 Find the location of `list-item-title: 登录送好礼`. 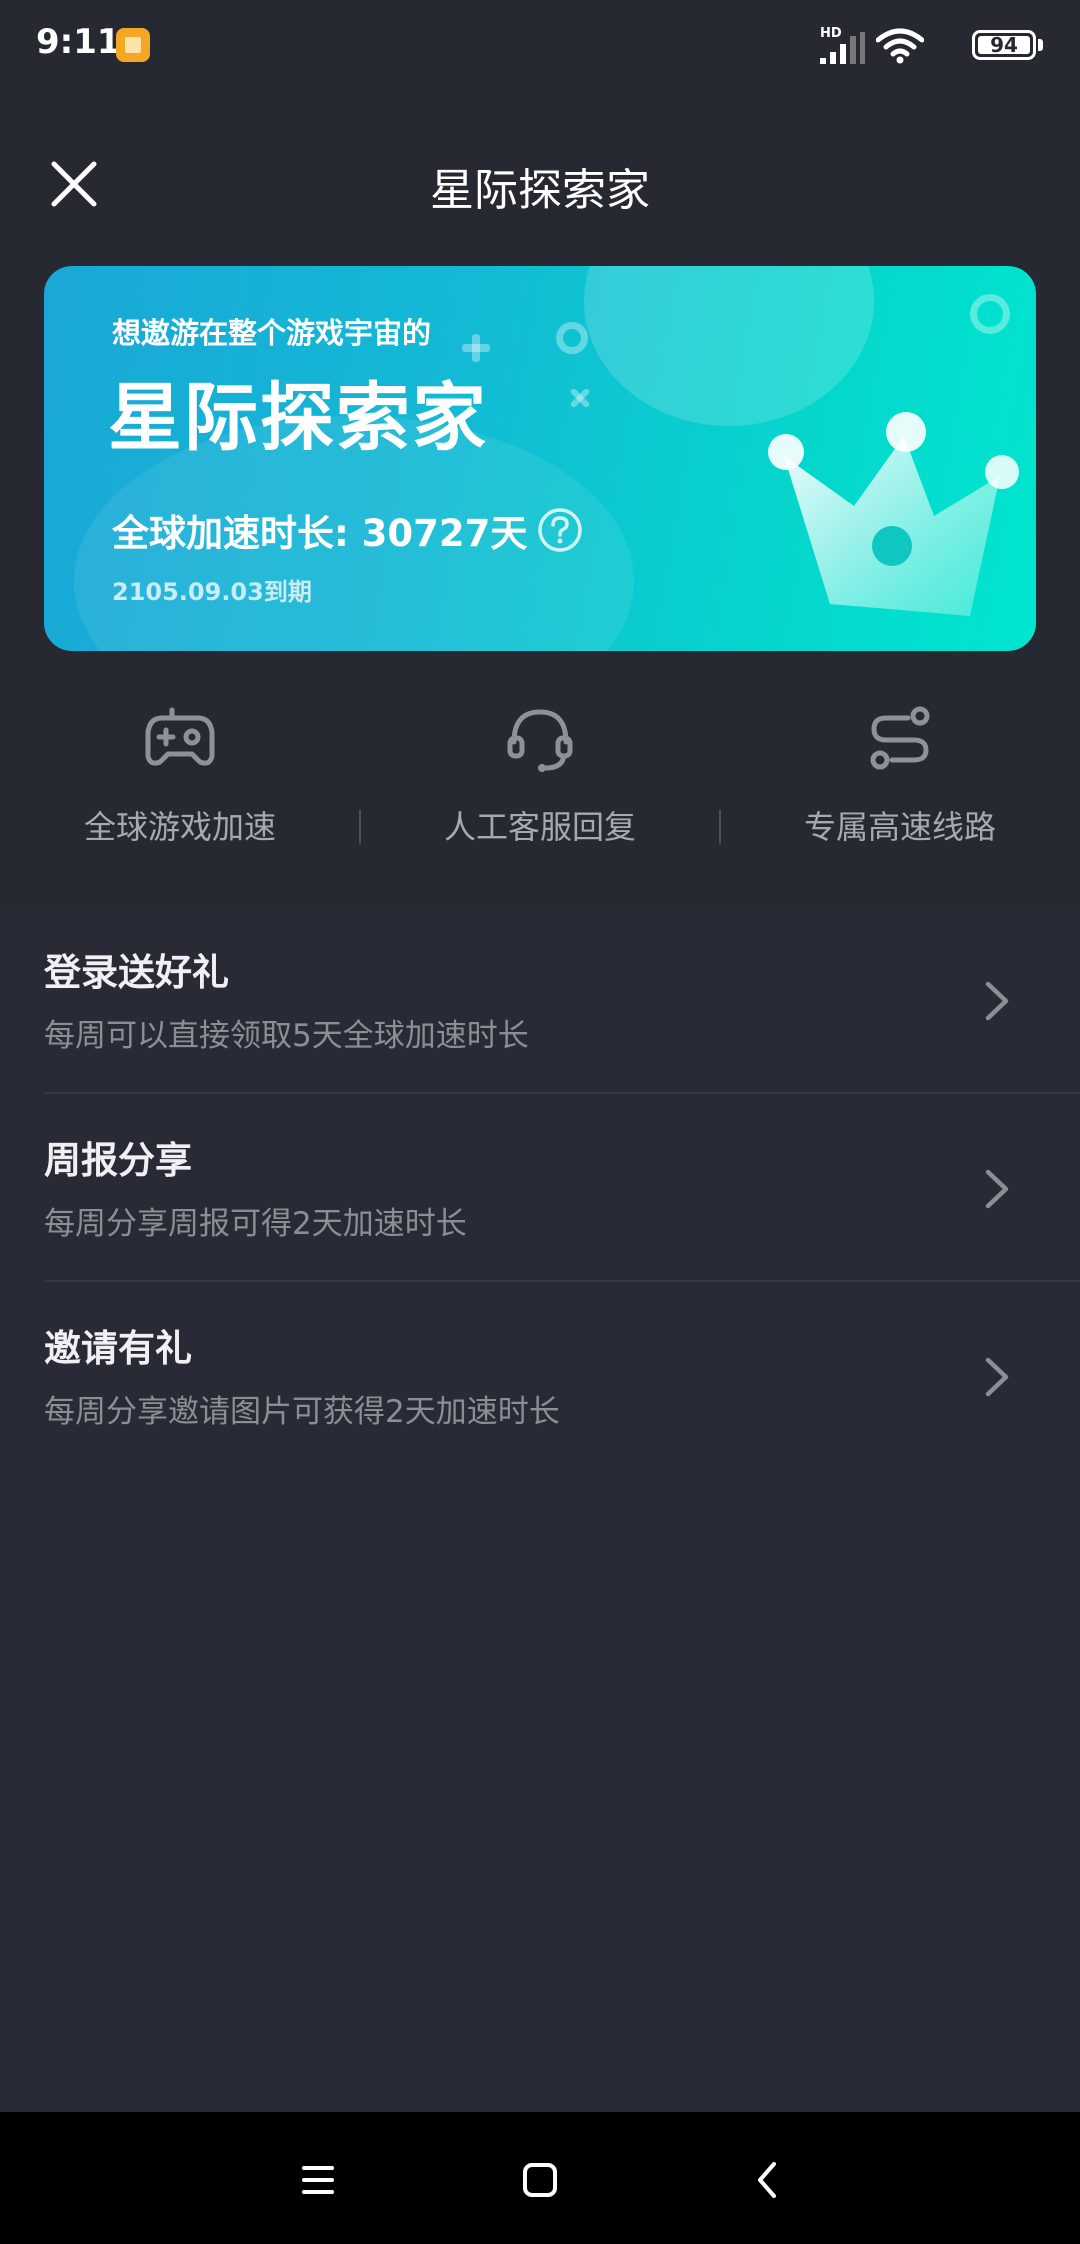

list-item-title: 登录送好礼 is located at coordinates (136, 972).